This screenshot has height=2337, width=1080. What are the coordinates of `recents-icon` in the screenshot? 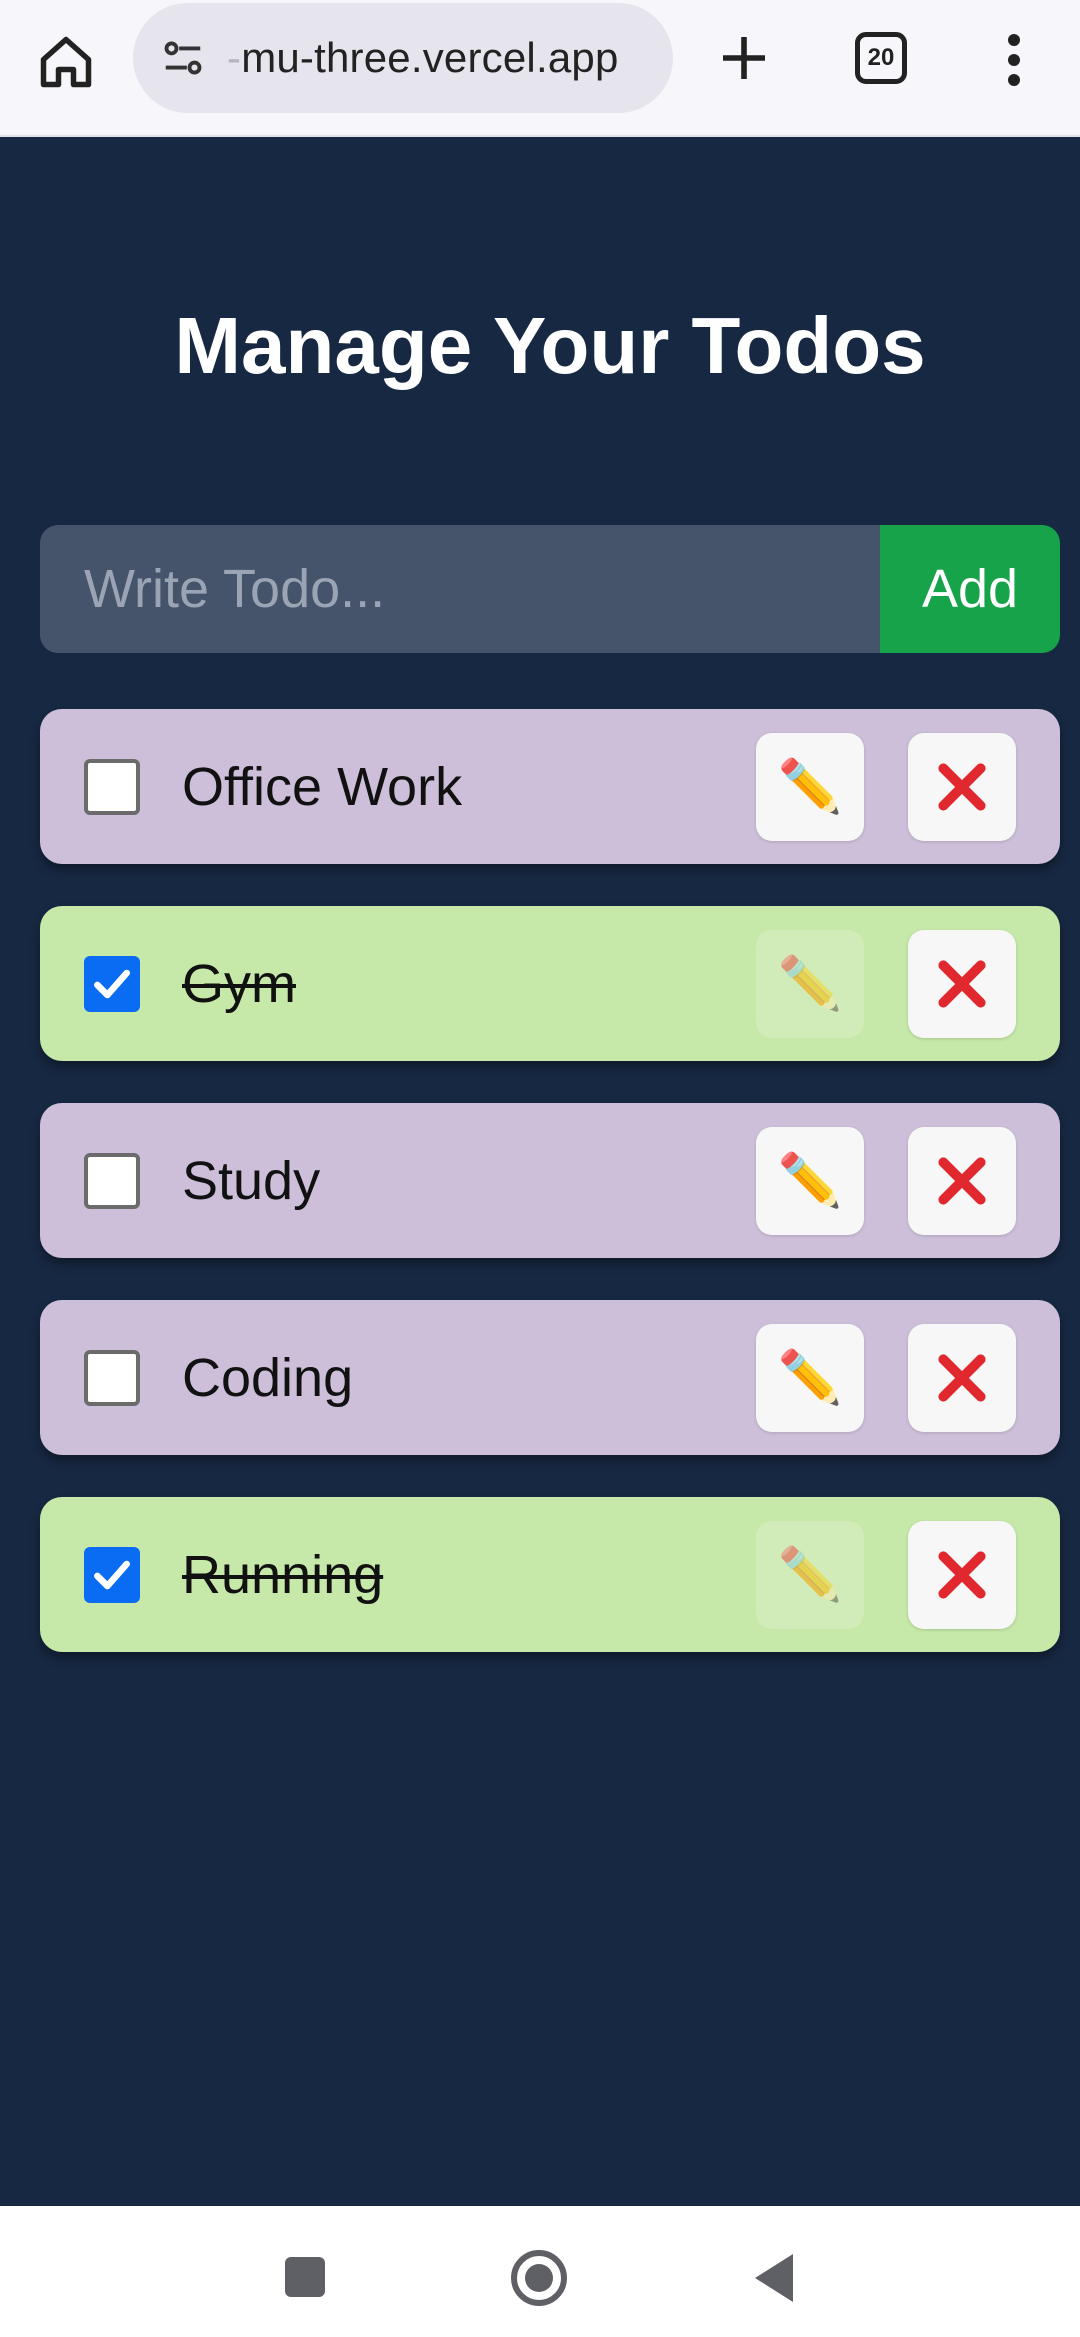 It's located at (305, 2277).